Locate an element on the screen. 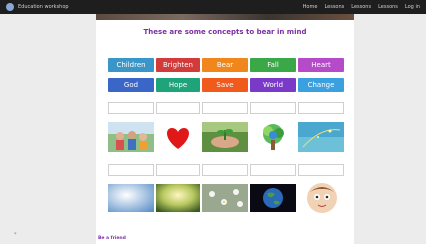  nav-login: Log in is located at coordinates (412, 7).